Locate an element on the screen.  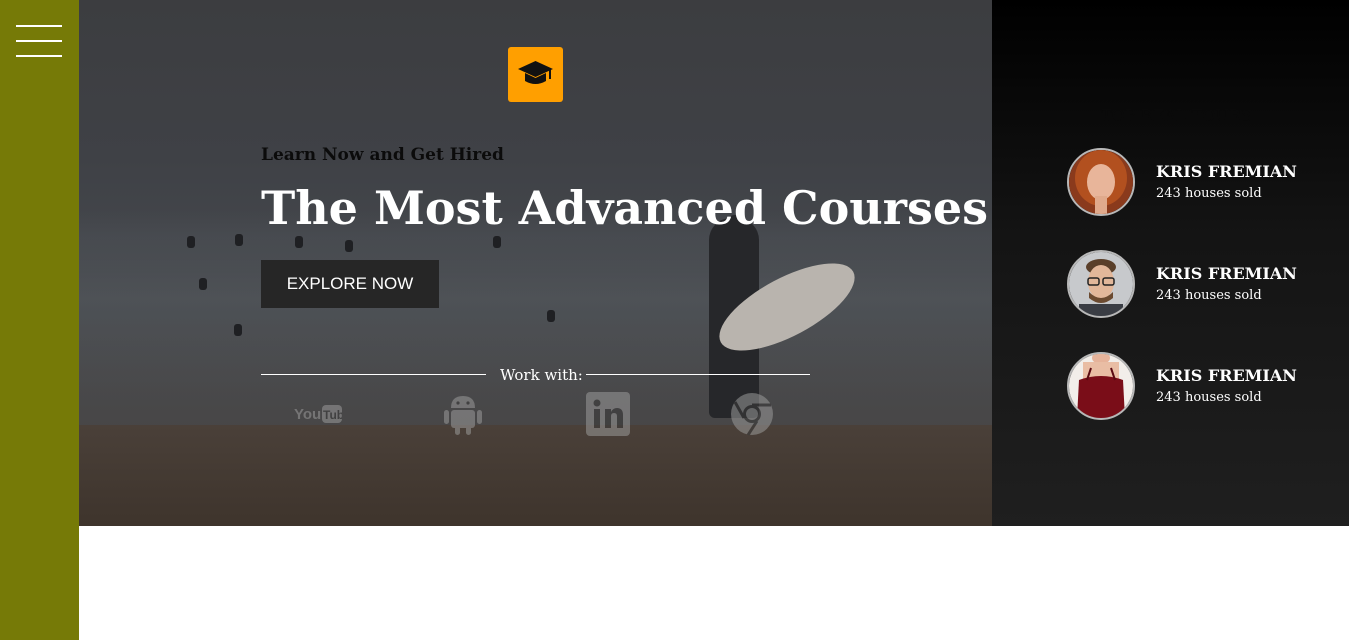
sidebar is located at coordinates (39, 320).